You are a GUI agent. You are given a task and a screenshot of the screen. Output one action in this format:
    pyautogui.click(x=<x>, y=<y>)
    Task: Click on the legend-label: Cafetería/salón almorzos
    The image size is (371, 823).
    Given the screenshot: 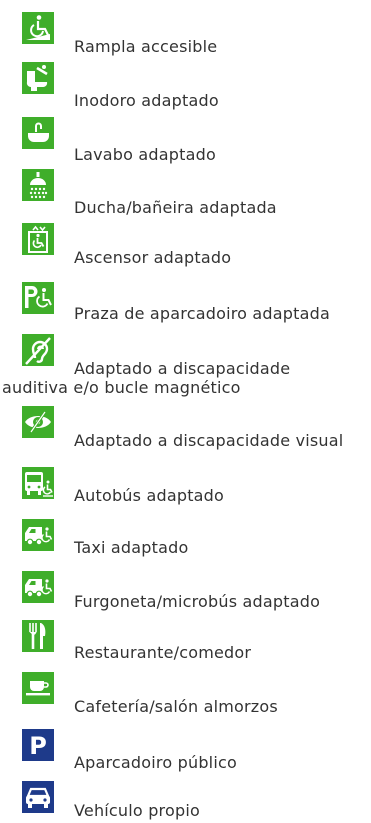 What is the action you would take?
    pyautogui.click(x=176, y=706)
    